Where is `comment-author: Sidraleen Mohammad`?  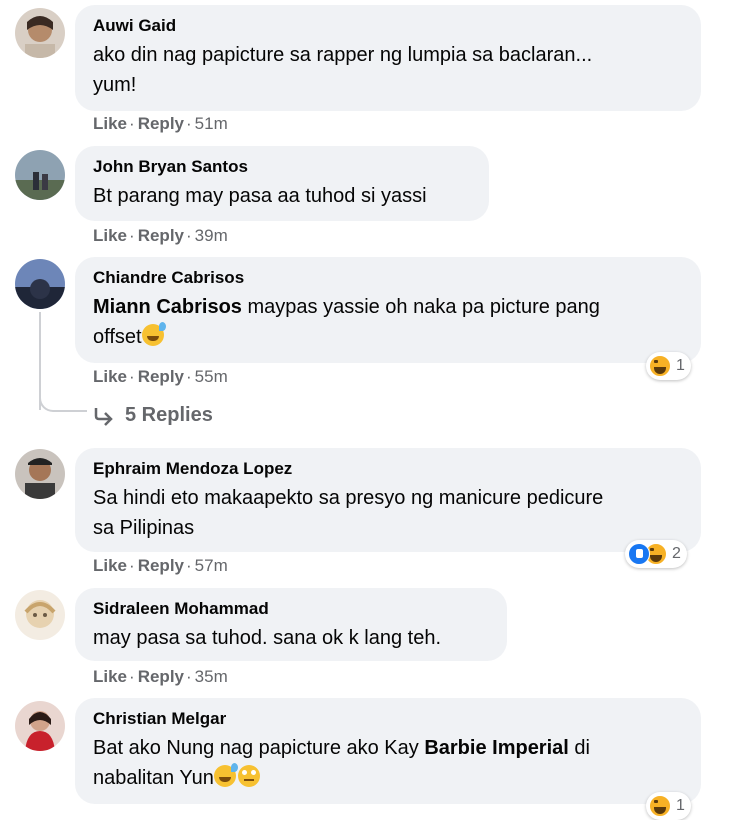
comment-author: Sidraleen Mohammad is located at coordinates (291, 609).